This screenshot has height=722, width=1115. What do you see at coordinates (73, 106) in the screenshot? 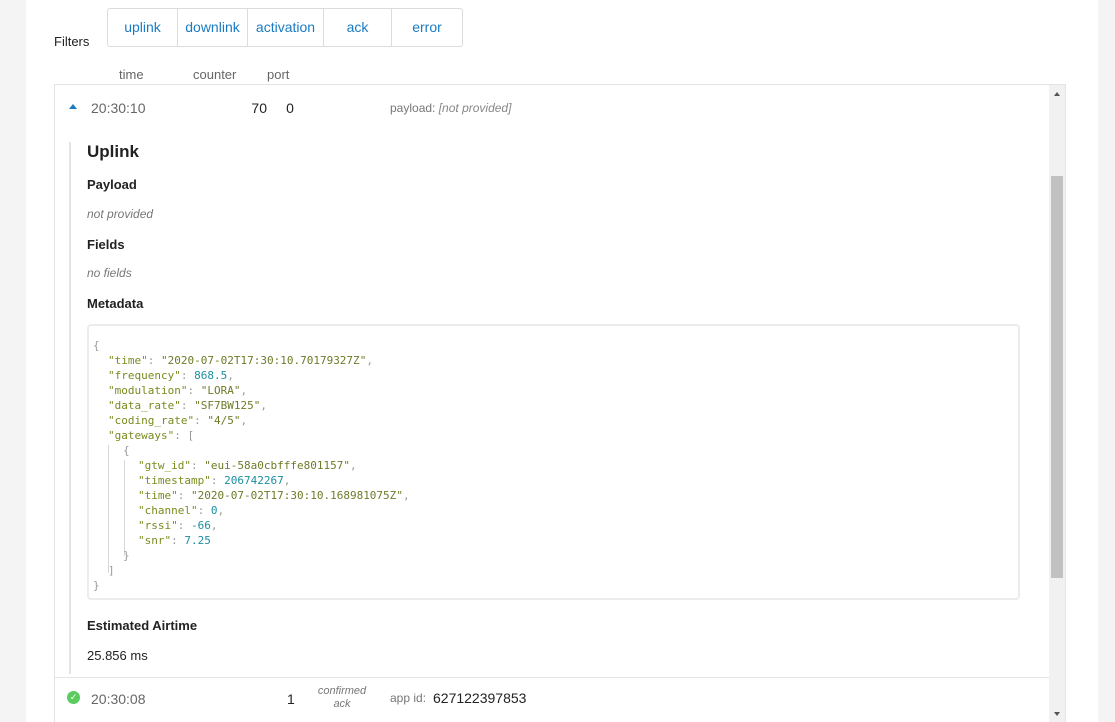
I see `caret-up-icon` at bounding box center [73, 106].